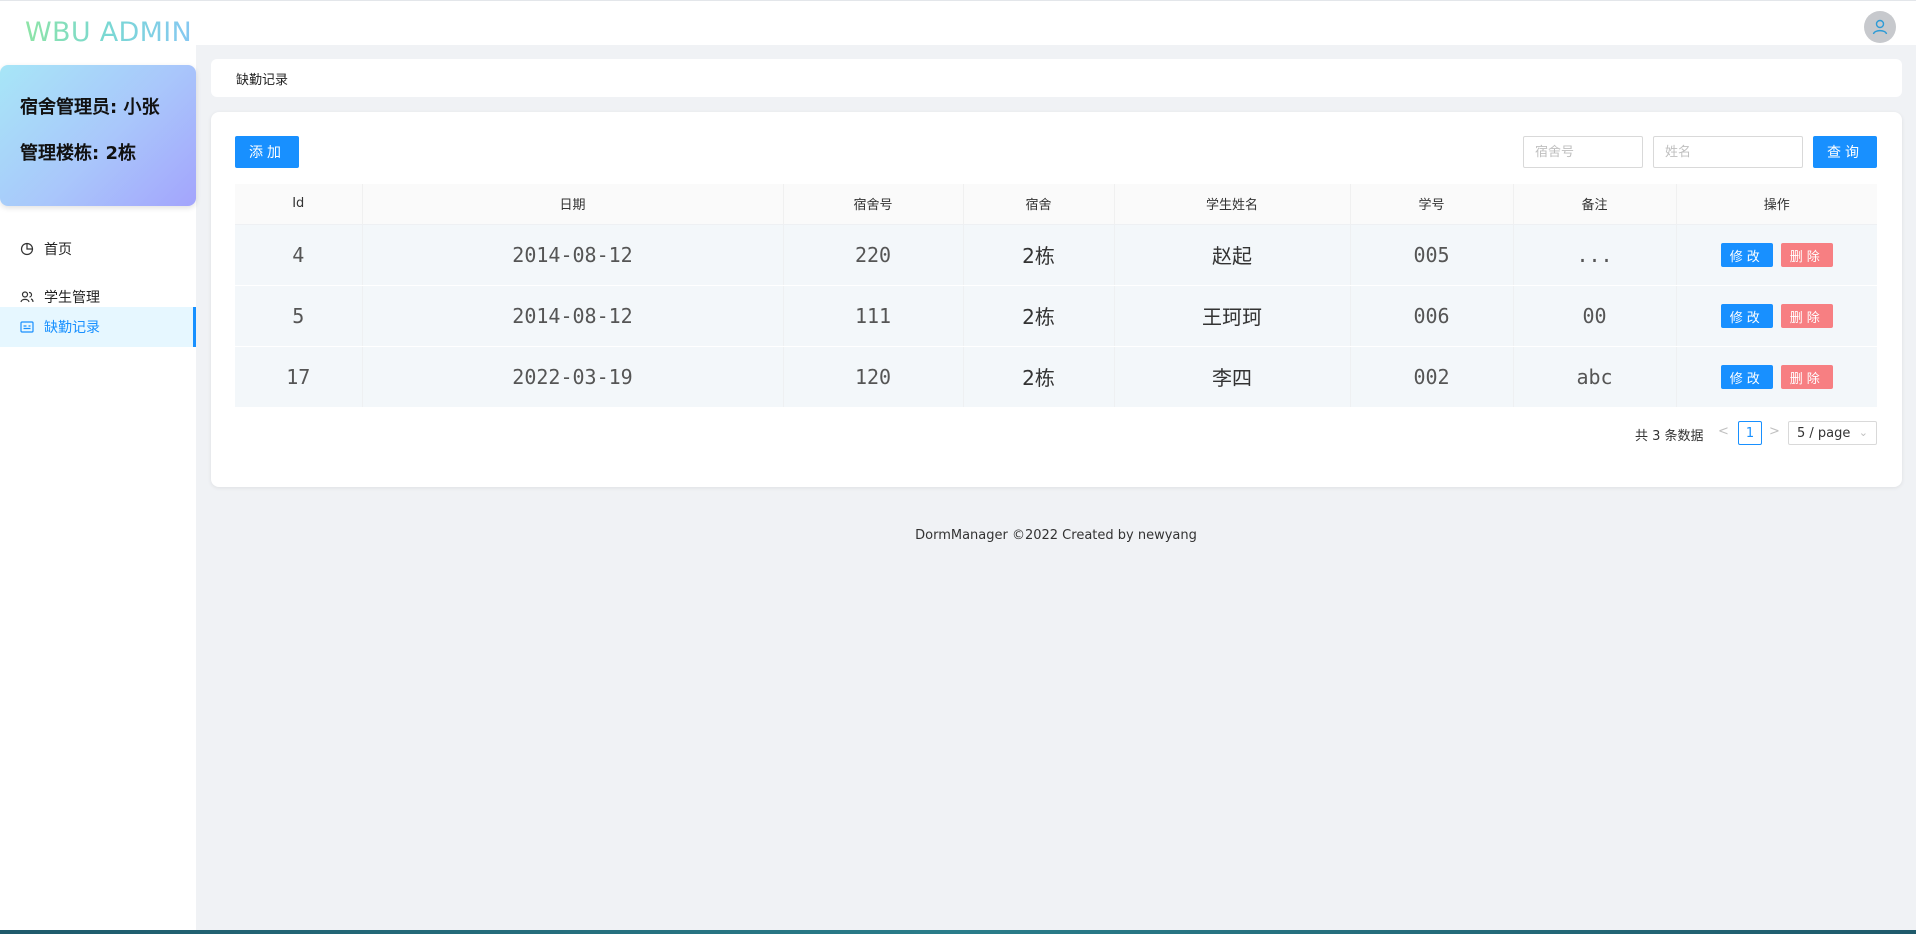  Describe the element at coordinates (873, 204) in the screenshot. I see `column-header-room: 宿舍号` at that location.